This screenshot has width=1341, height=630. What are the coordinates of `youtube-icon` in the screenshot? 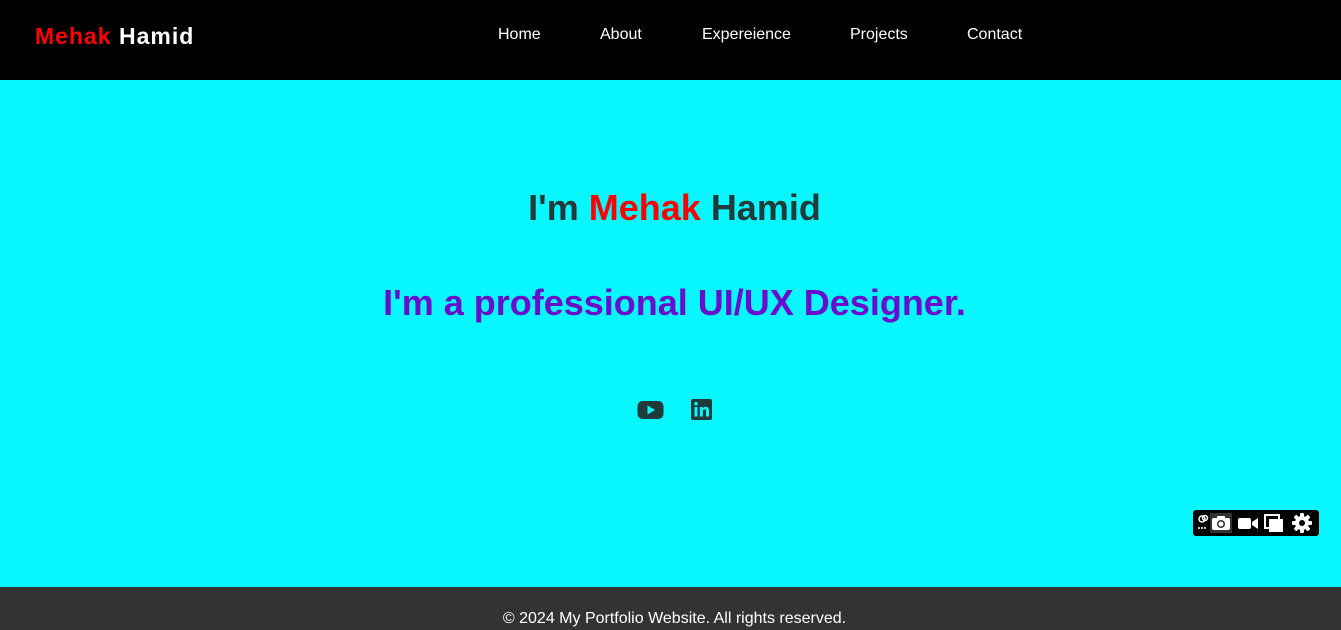 It's located at (650, 410).